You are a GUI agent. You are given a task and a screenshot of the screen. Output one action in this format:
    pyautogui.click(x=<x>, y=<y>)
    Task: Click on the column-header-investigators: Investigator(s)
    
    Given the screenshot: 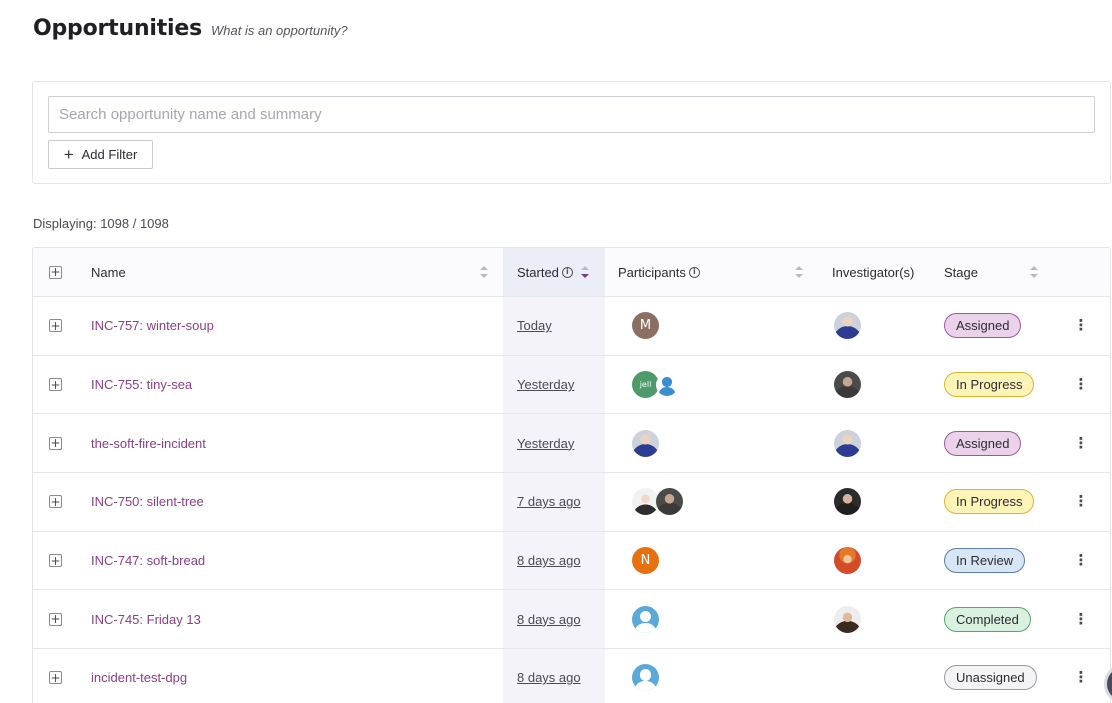 What is the action you would take?
    pyautogui.click(x=882, y=272)
    